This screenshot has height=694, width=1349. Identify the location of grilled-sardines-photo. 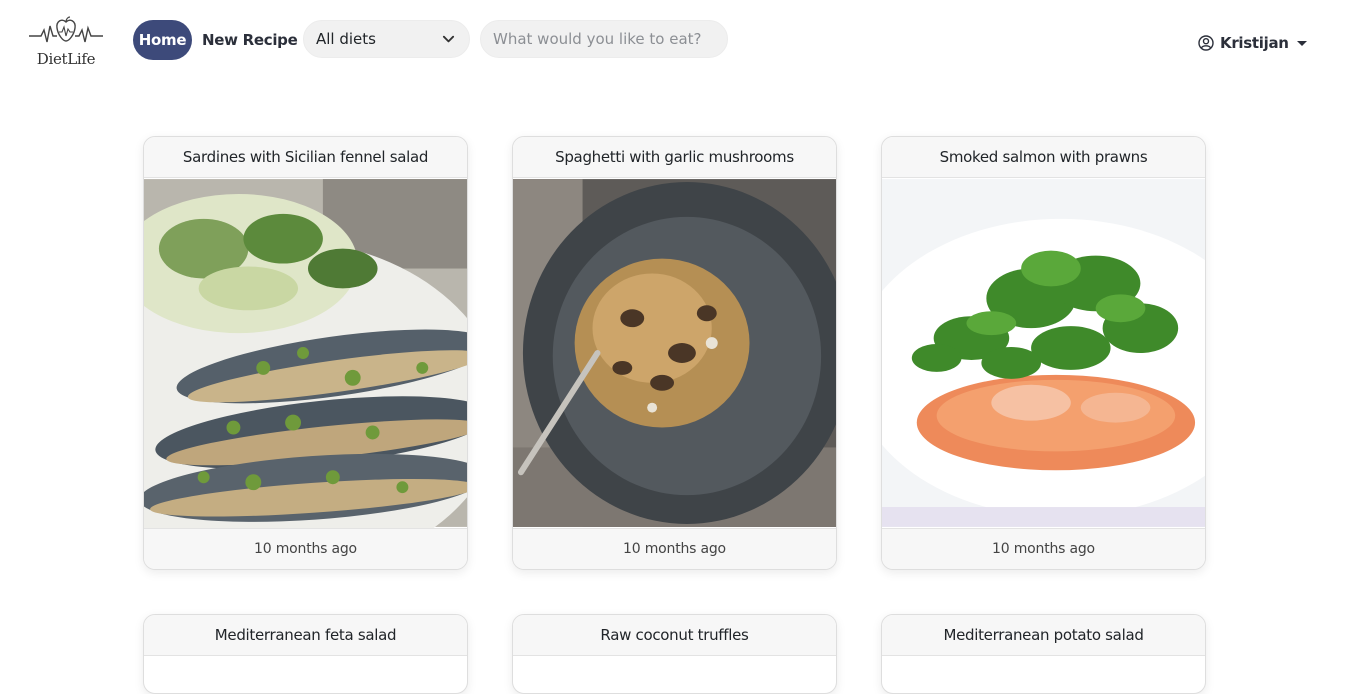
(305, 353).